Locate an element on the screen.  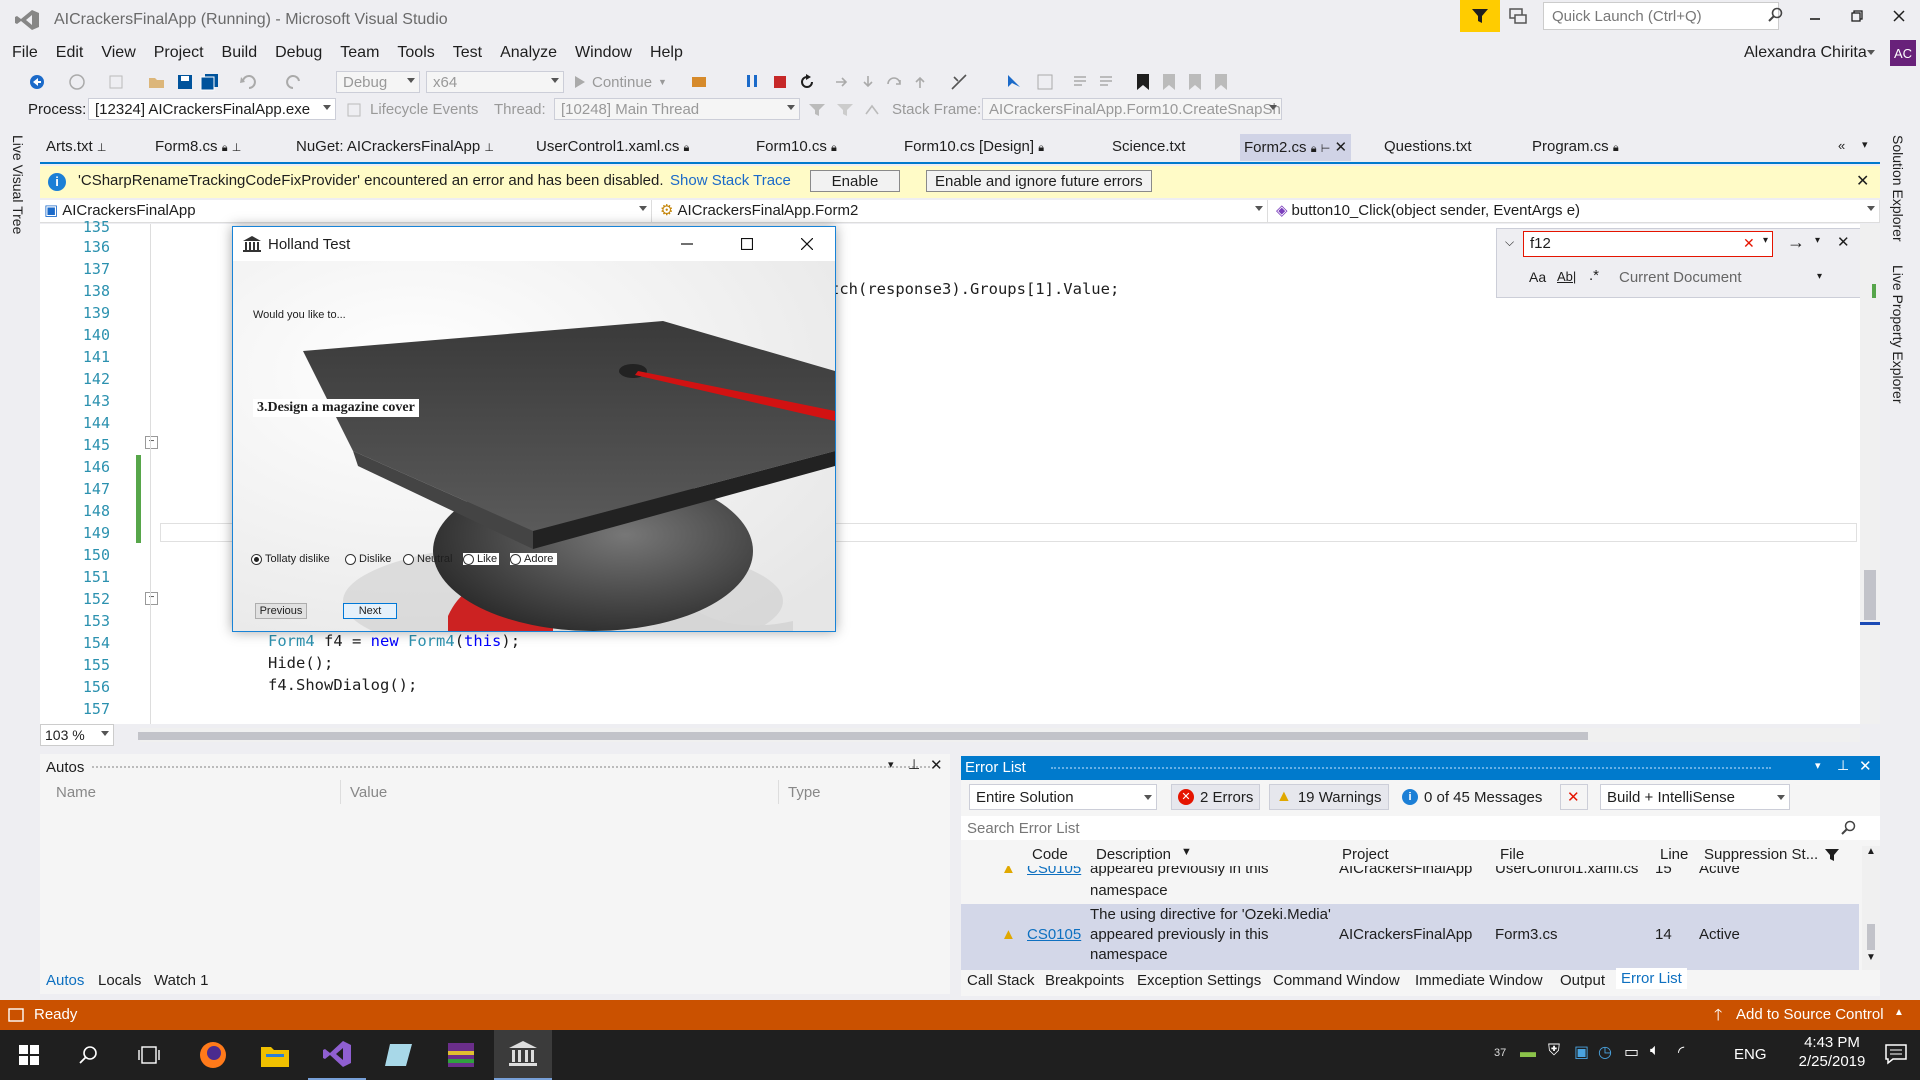
enable-button: Enable is located at coordinates (855, 181).